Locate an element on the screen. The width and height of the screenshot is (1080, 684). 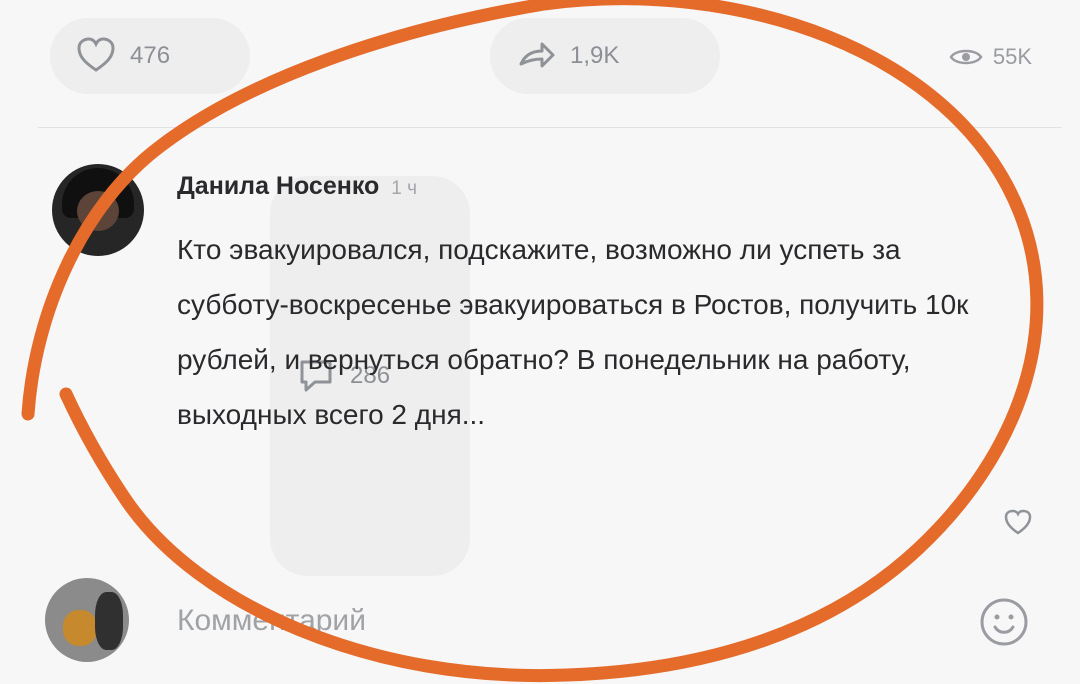
avatar-face is located at coordinates (98, 211).